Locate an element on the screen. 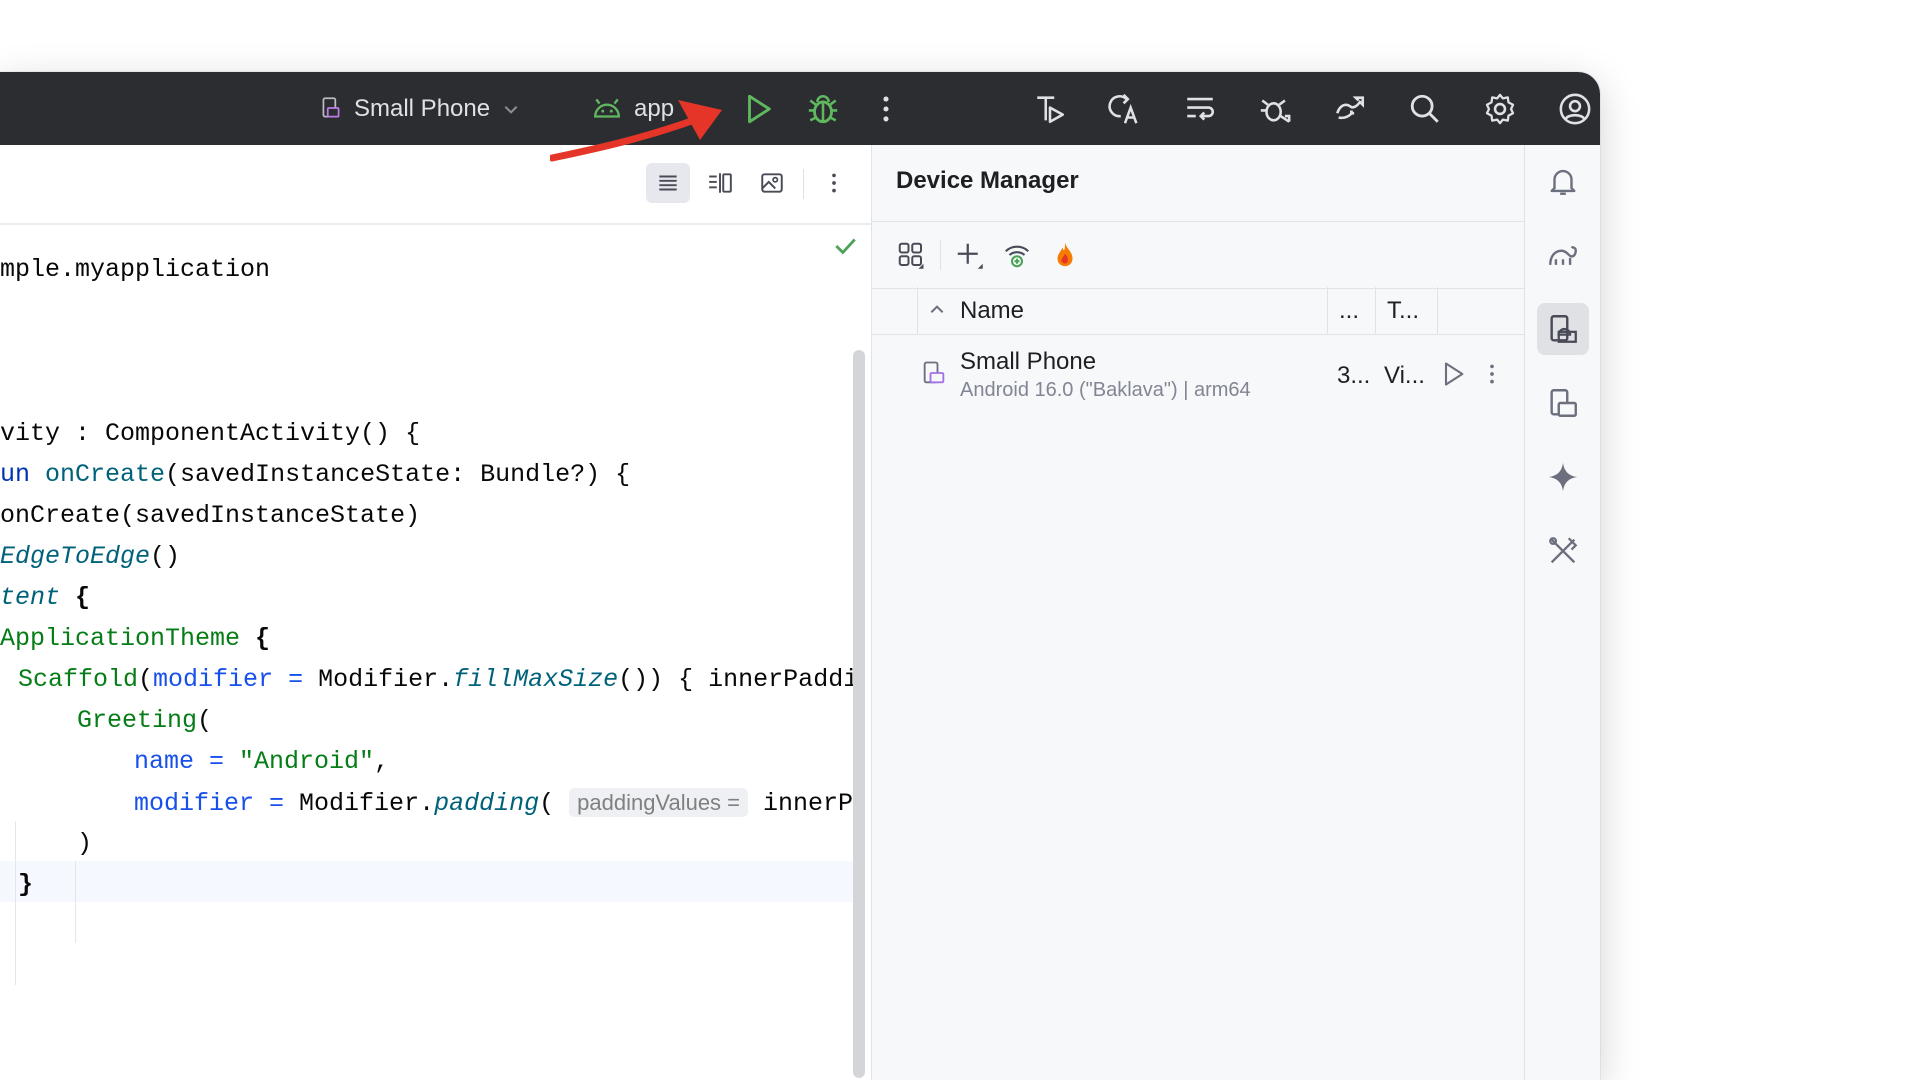  device-selector: Small Phone is located at coordinates (419, 109).